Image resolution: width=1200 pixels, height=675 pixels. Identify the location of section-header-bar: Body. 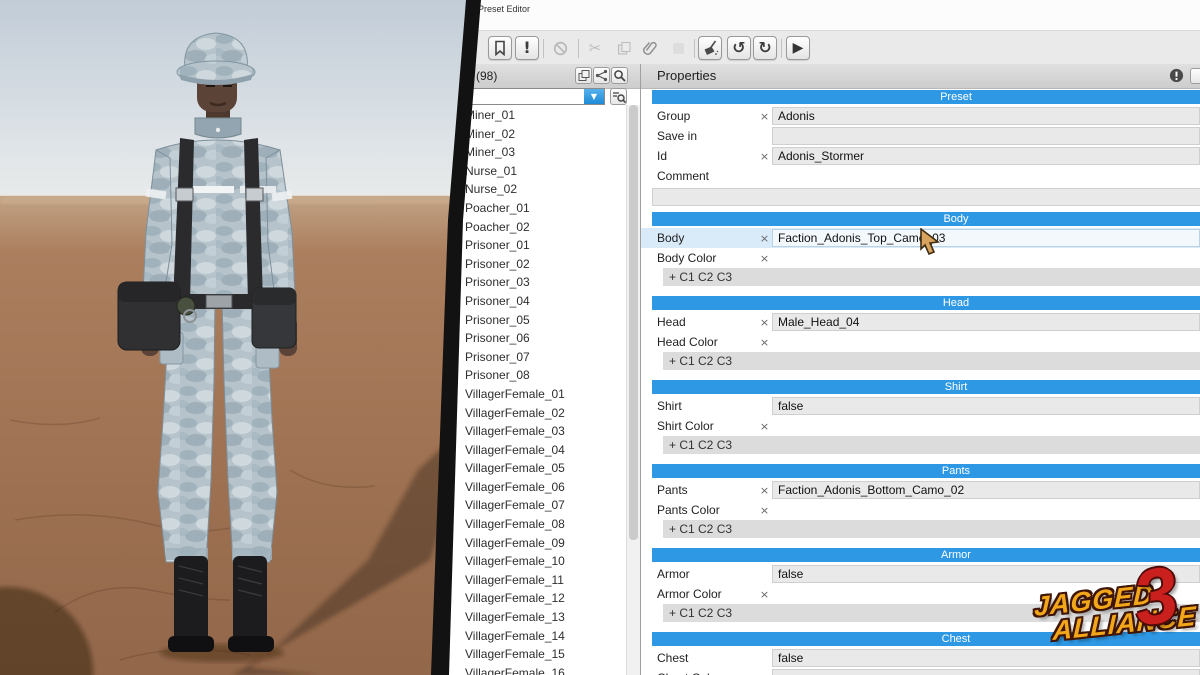
(926, 219).